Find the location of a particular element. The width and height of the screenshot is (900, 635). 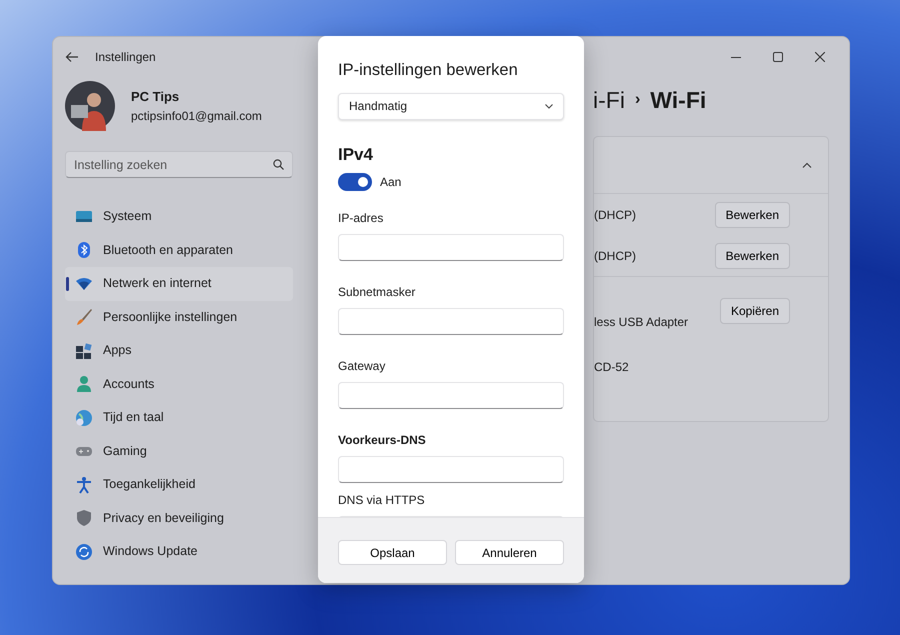

shield-icon is located at coordinates (84, 518).